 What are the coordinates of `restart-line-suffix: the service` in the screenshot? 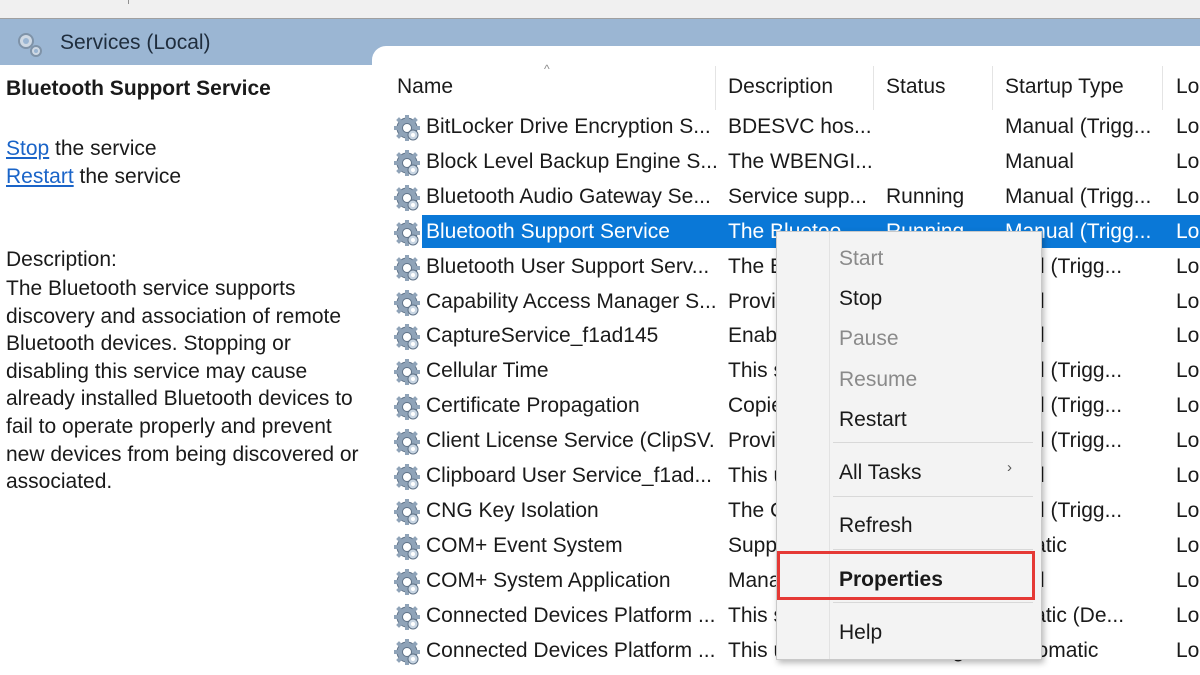 It's located at (127, 176).